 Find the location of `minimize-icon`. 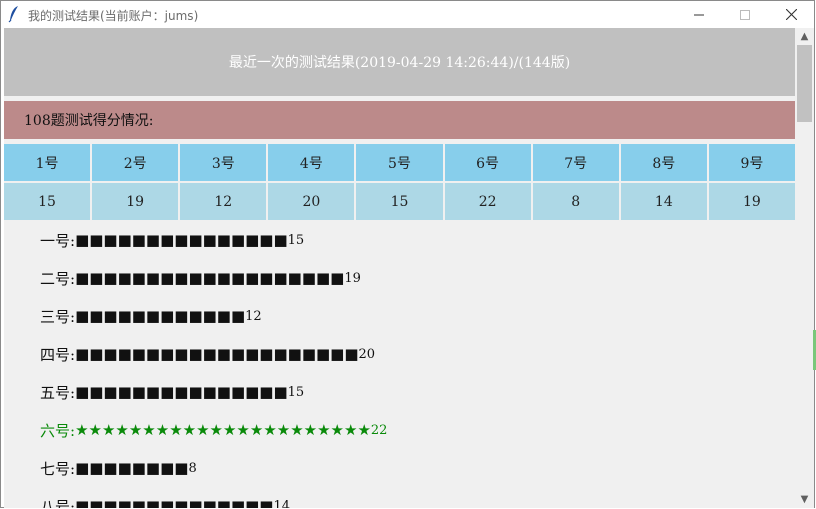

minimize-icon is located at coordinates (699, 14).